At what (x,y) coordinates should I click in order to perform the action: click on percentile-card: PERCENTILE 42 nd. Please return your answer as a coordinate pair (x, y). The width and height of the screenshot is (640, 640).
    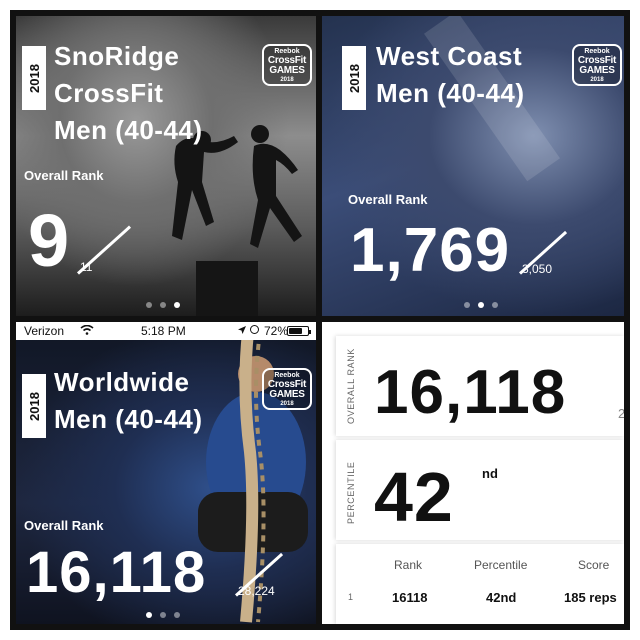
    Looking at the image, I should click on (480, 490).